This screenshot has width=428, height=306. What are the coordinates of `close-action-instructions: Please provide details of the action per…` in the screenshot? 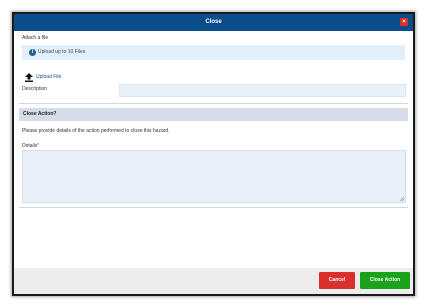 It's located at (96, 131).